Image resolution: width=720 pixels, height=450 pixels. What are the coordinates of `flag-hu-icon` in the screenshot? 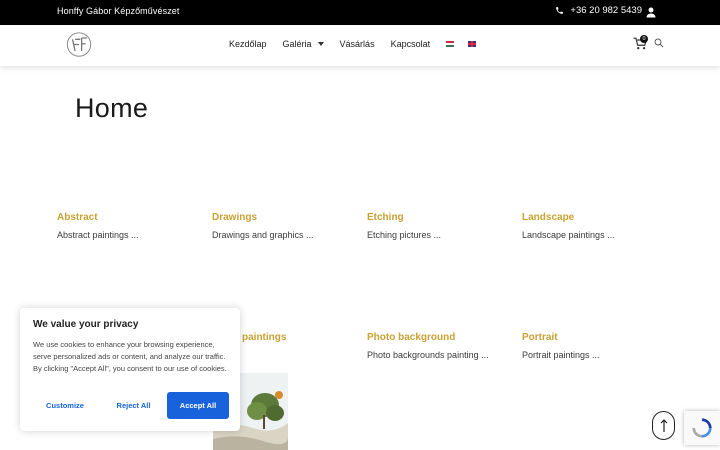 It's located at (450, 44).